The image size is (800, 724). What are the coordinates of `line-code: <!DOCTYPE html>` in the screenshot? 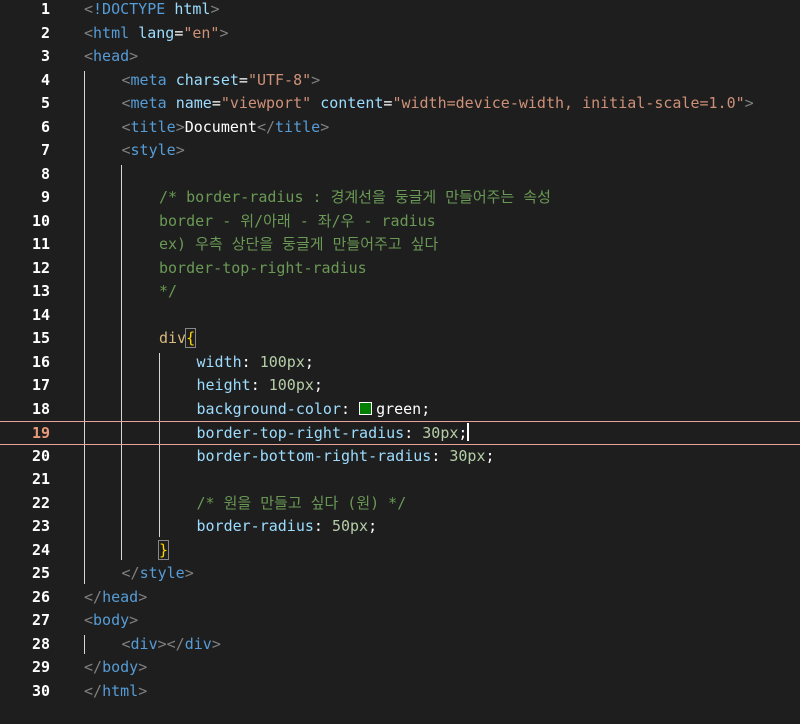 It's located at (151, 11).